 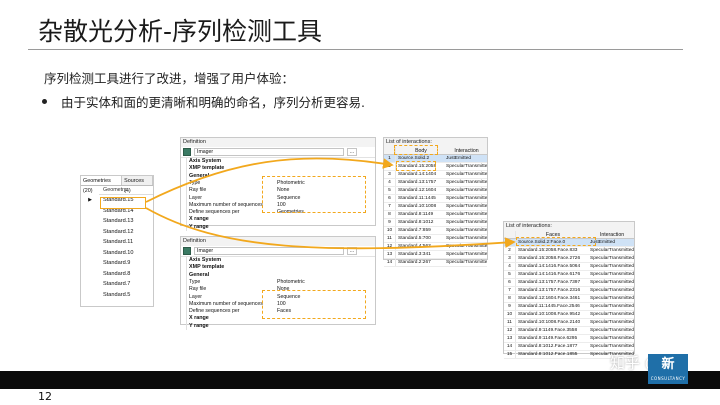 What do you see at coordinates (360, 380) in the screenshot?
I see `footer-bar` at bounding box center [360, 380].